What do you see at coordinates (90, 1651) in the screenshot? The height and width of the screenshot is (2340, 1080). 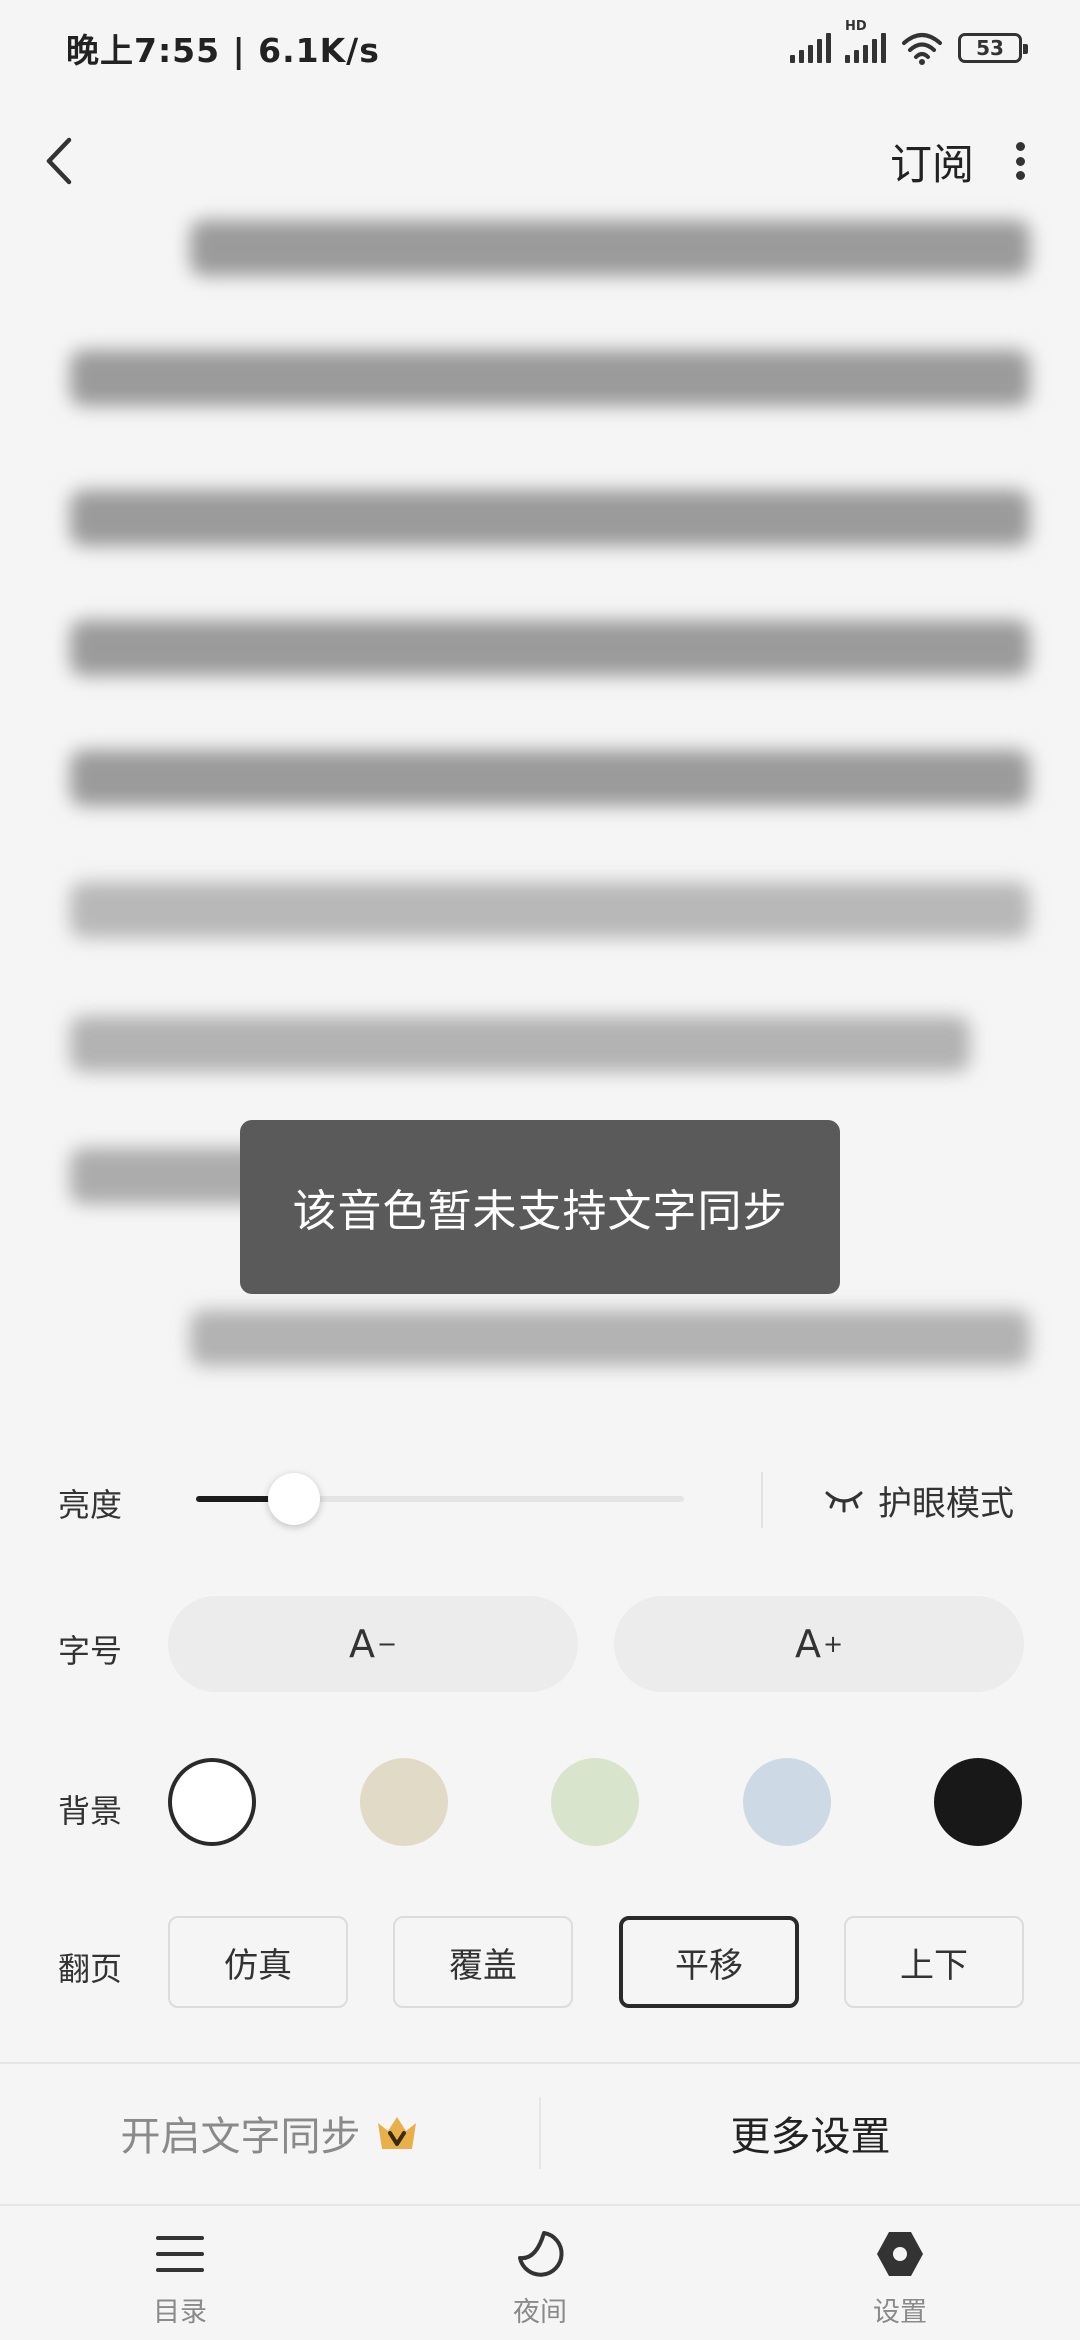 I see `font-size-label: 字号` at bounding box center [90, 1651].